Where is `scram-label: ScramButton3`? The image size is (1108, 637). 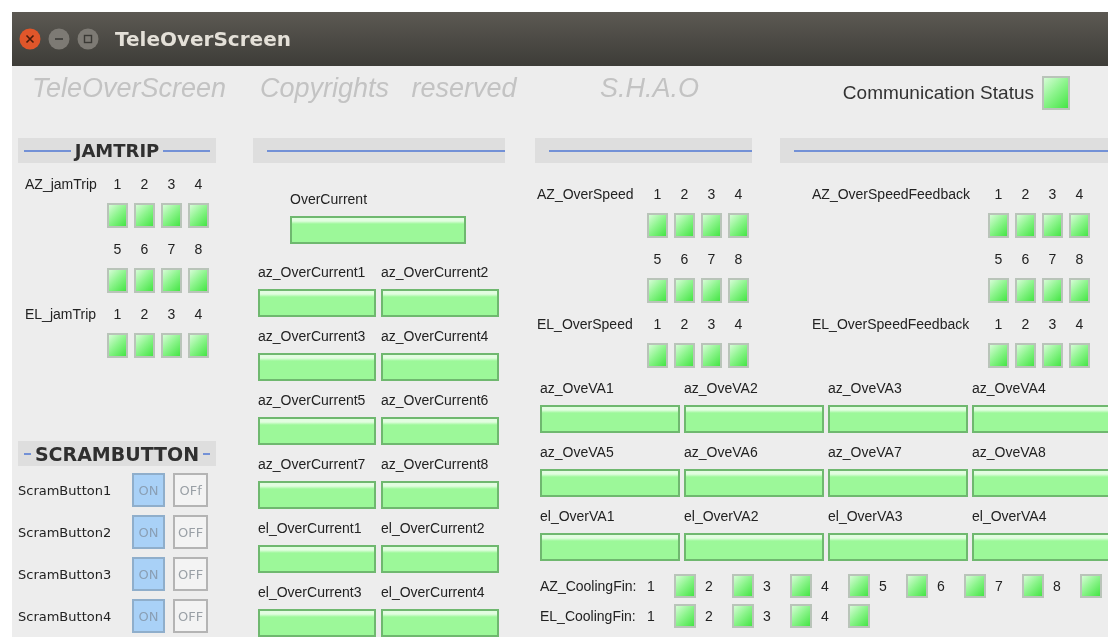 scram-label: ScramButton3 is located at coordinates (65, 574).